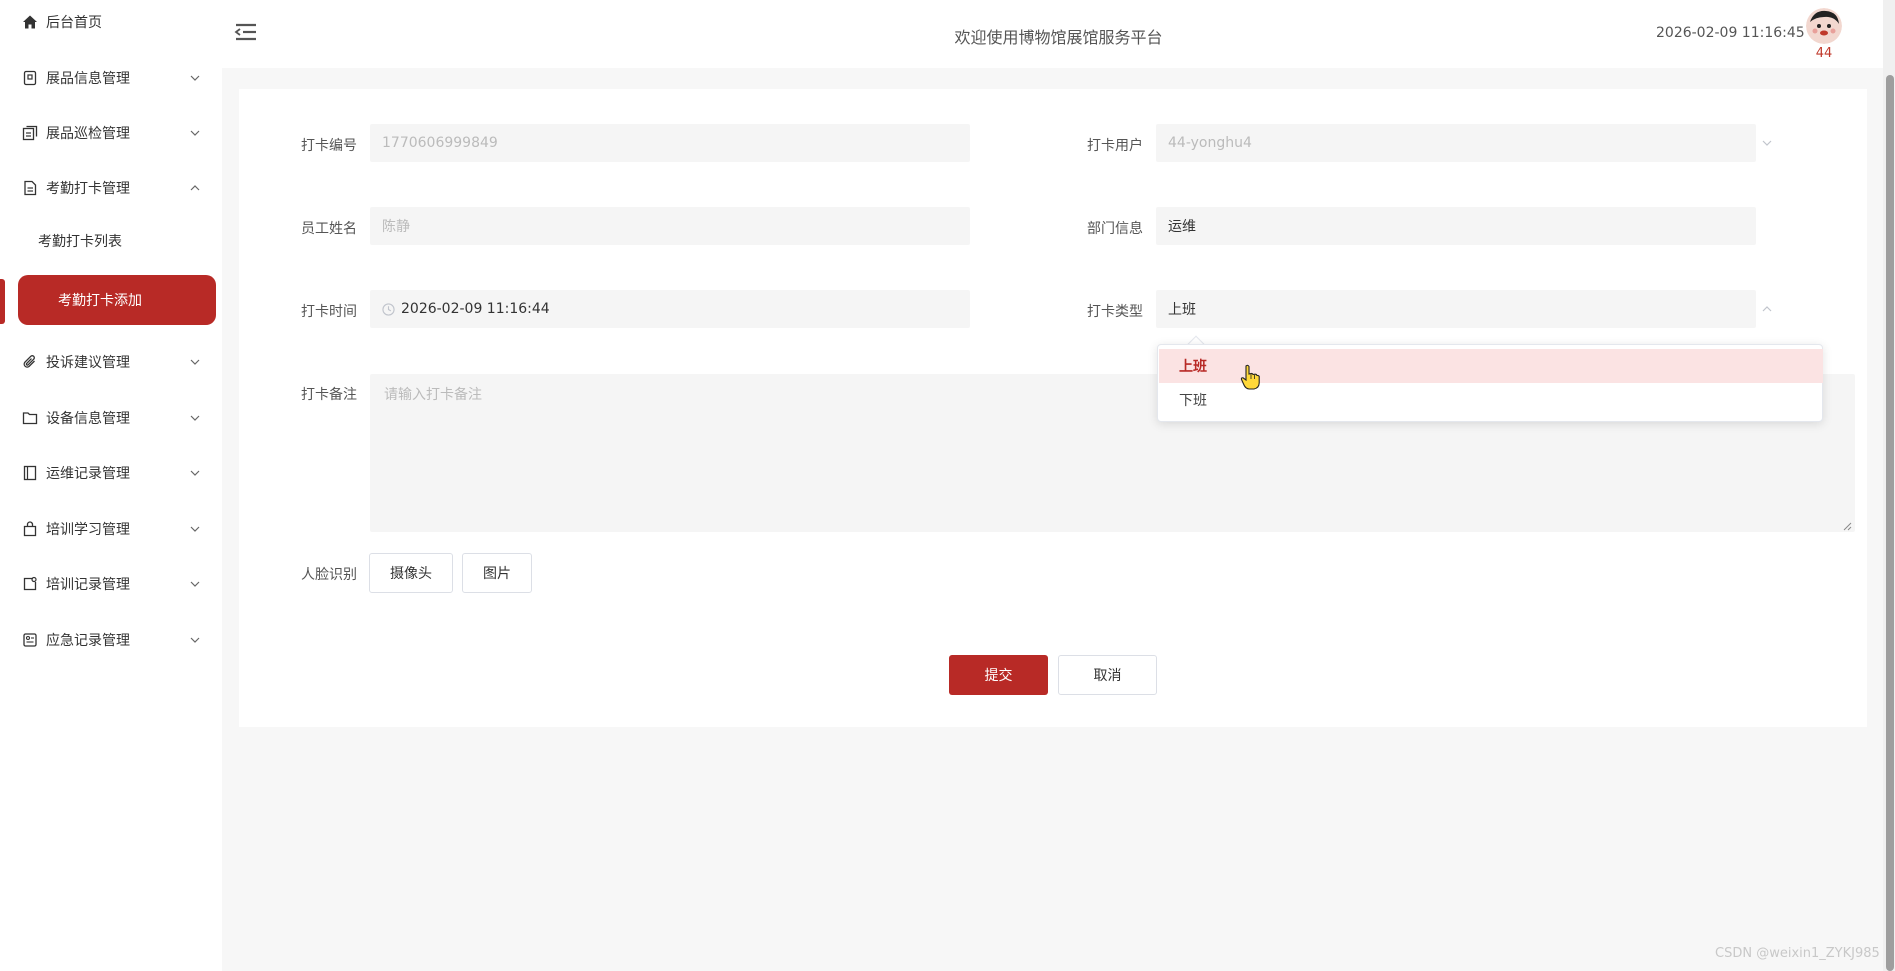 The width and height of the screenshot is (1895, 971). Describe the element at coordinates (1115, 229) in the screenshot. I see `department-label: 部门信息` at that location.